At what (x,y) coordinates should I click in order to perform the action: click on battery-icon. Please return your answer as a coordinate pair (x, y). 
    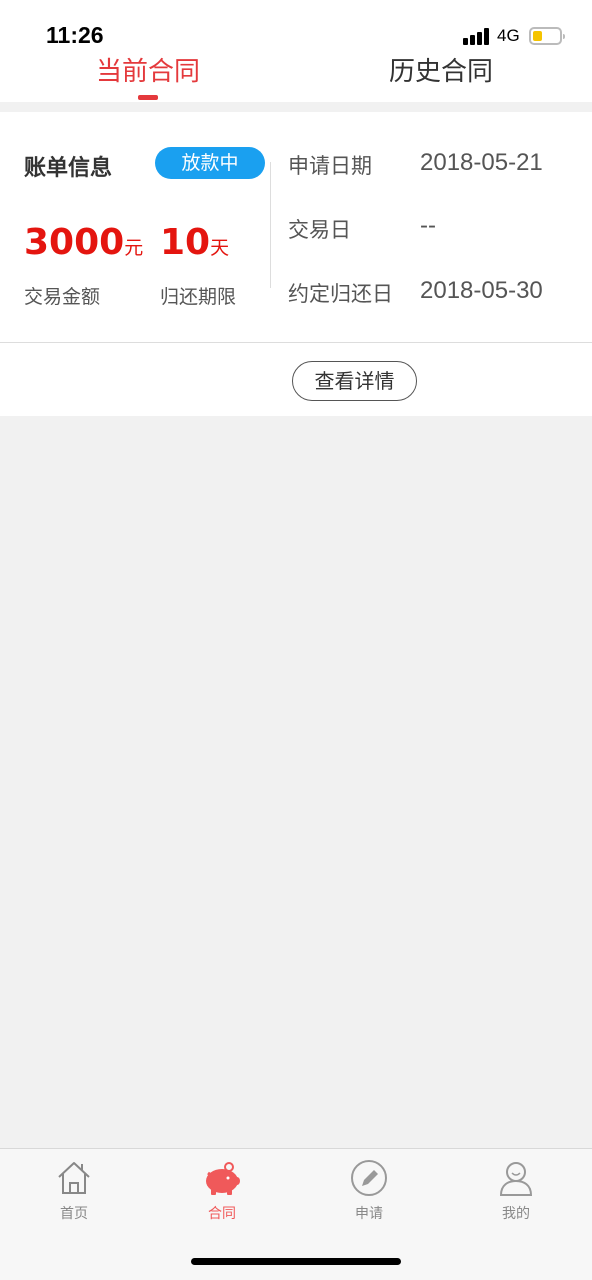
    Looking at the image, I should click on (547, 36).